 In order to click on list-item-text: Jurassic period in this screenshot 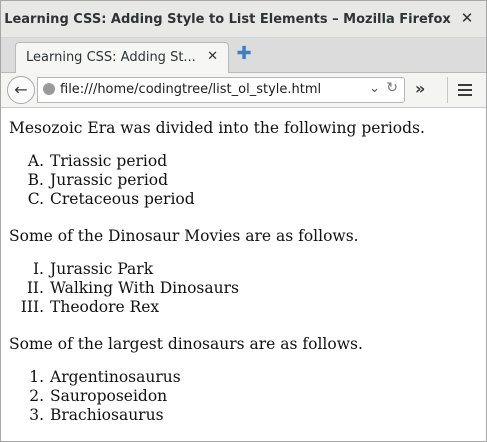, I will do `click(109, 180)`.